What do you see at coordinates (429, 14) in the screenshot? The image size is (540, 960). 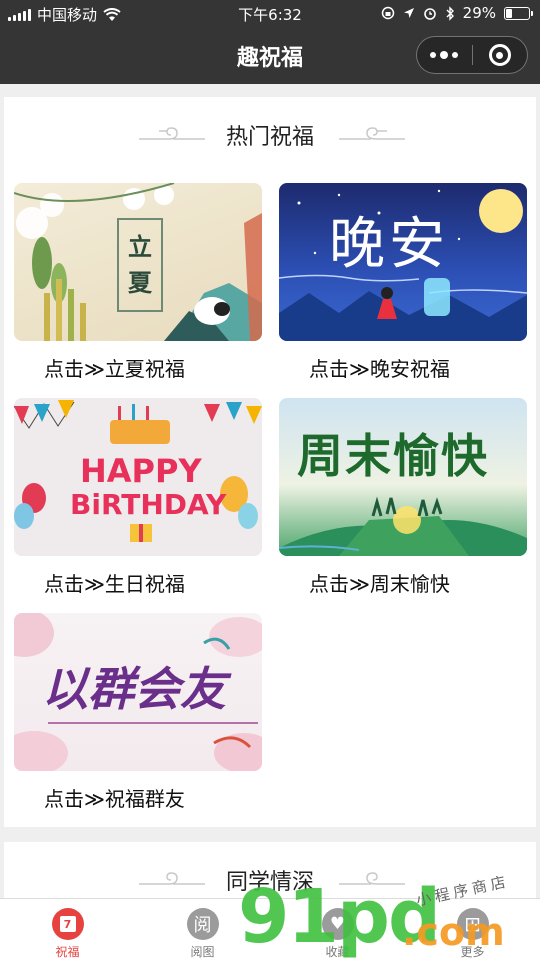 I see `alarm-icon` at bounding box center [429, 14].